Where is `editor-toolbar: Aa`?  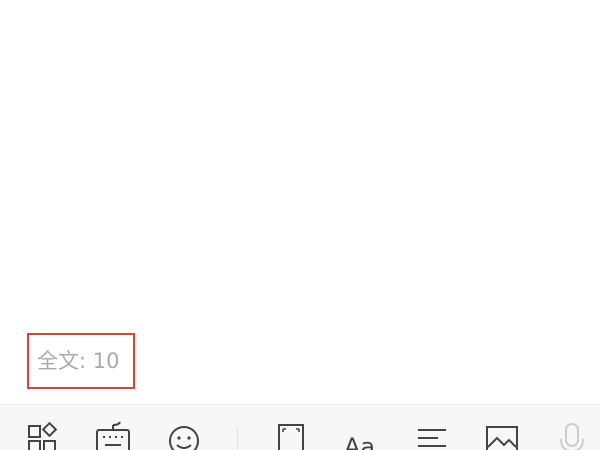
editor-toolbar: Aa is located at coordinates (300, 427).